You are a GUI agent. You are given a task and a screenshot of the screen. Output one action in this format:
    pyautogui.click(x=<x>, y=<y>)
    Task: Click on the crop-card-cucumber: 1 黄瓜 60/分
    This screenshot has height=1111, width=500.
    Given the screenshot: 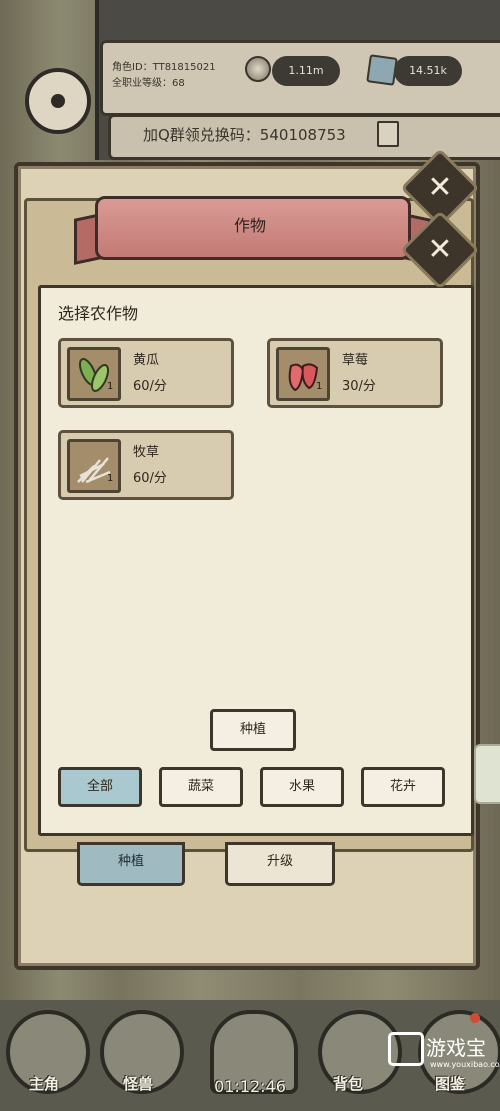 What is the action you would take?
    pyautogui.click(x=146, y=373)
    